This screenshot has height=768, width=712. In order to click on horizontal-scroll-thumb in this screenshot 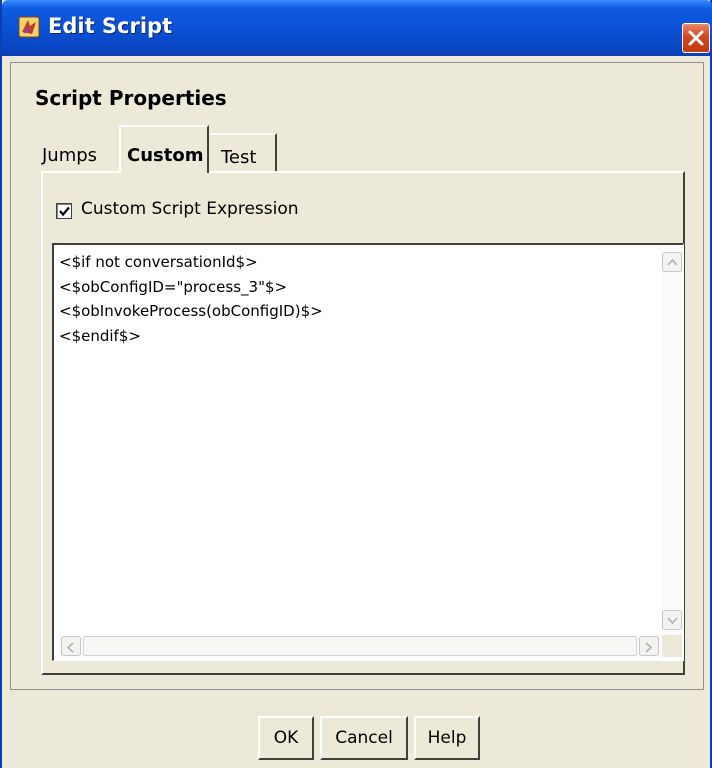, I will do `click(360, 646)`.